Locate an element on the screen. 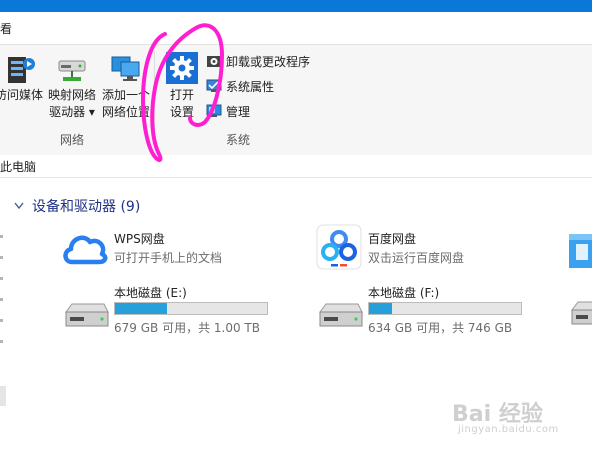 The image size is (592, 451). add-location-label-1: 添加一个 is located at coordinates (125, 95).